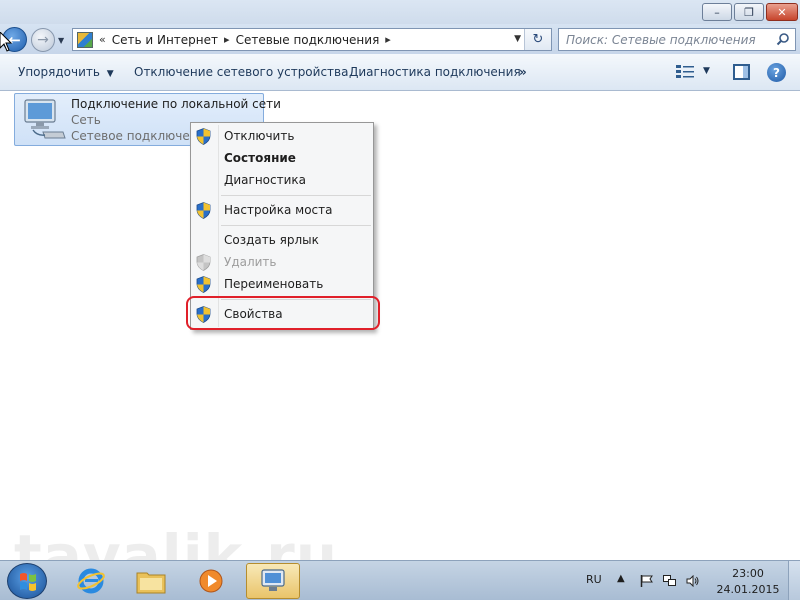 Image resolution: width=800 pixels, height=600 pixels. I want to click on language-indicator: RU, so click(594, 579).